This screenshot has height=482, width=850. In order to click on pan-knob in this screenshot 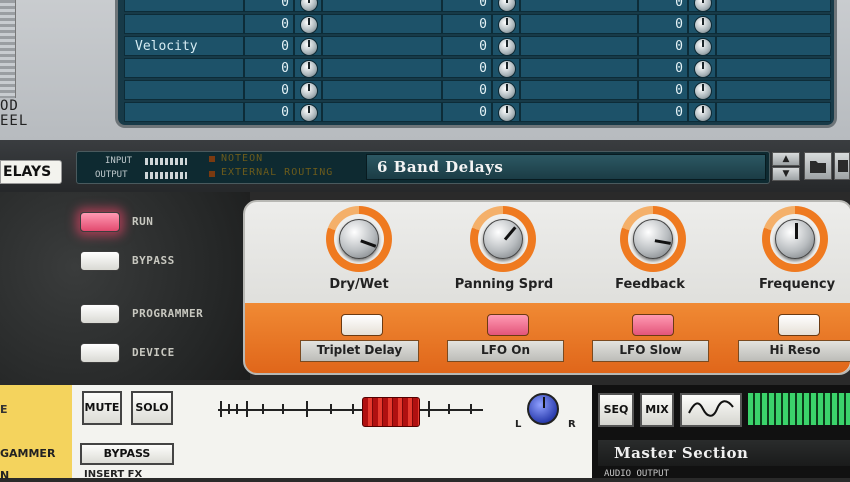, I will do `click(543, 409)`.